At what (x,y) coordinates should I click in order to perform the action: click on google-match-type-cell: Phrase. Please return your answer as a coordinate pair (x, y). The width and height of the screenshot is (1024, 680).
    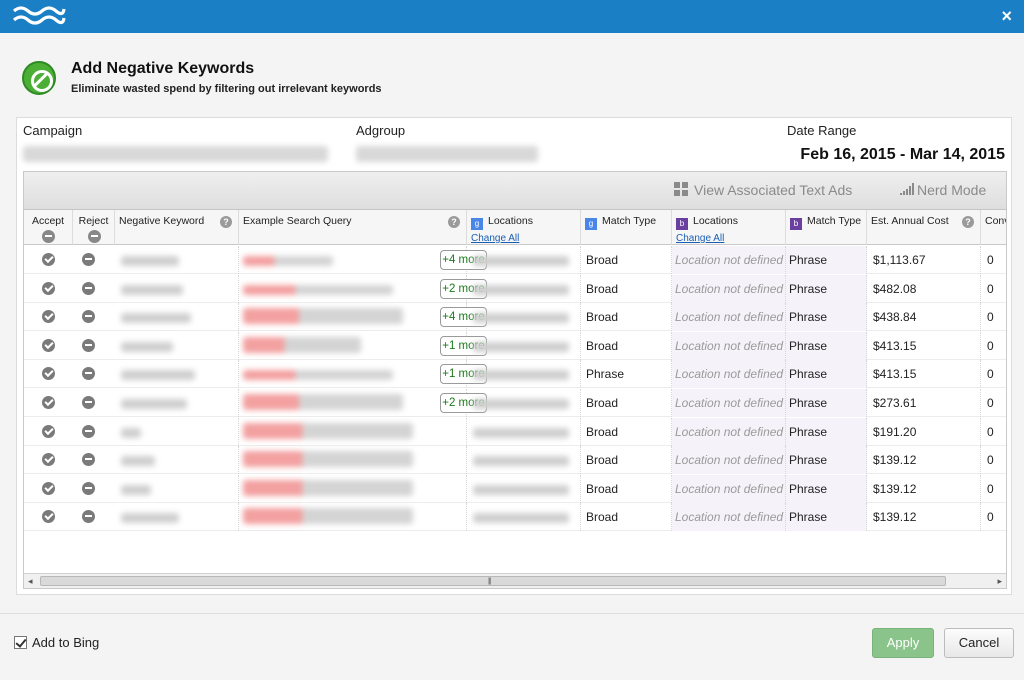
    Looking at the image, I should click on (626, 374).